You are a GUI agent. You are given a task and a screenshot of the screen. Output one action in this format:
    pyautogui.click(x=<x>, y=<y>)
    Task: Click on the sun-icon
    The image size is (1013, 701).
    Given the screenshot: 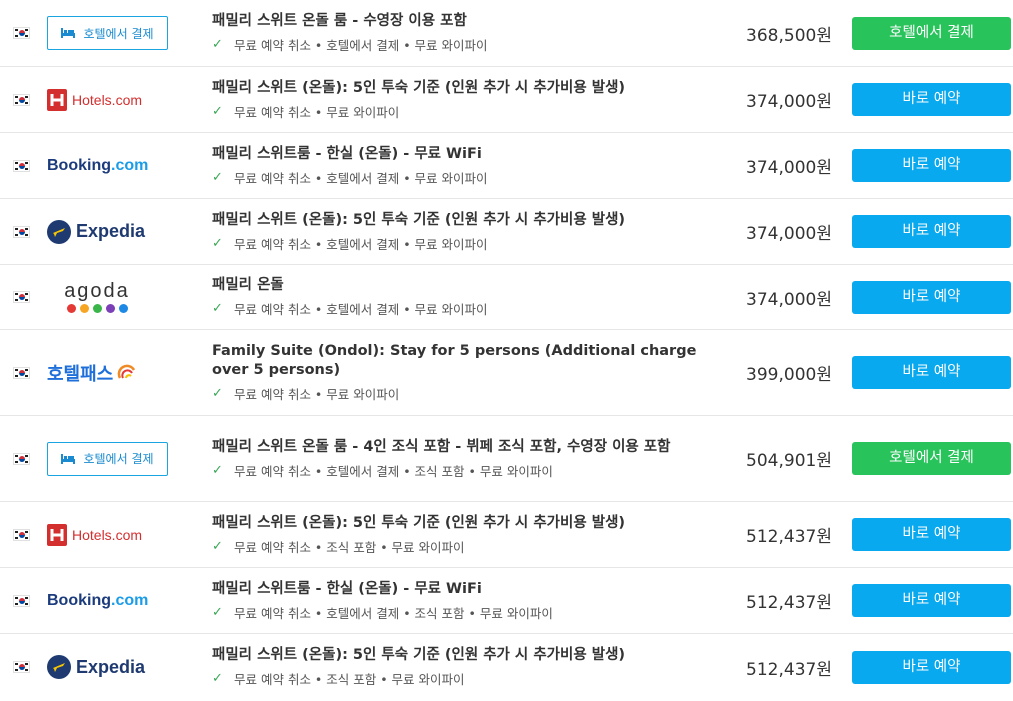 What is the action you would take?
    pyautogui.click(x=127, y=373)
    